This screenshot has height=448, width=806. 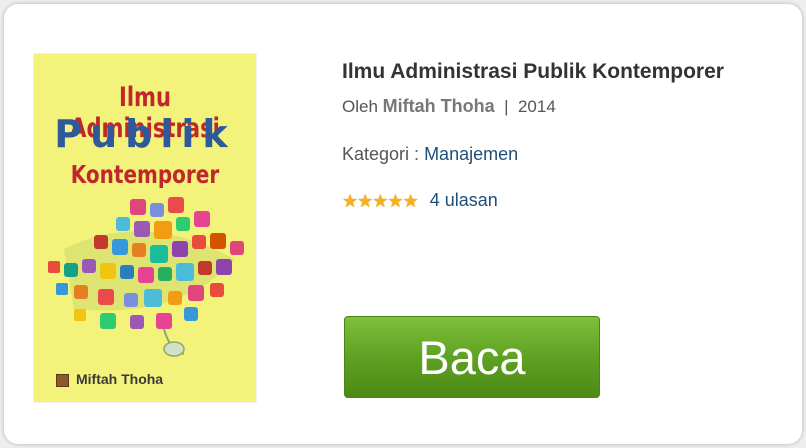 What do you see at coordinates (360, 106) in the screenshot?
I see `by-label: Oleh` at bounding box center [360, 106].